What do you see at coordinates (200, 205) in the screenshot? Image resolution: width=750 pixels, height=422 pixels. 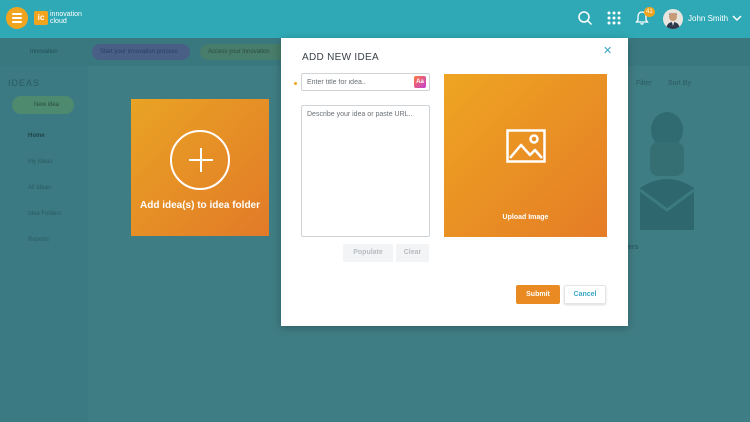 I see `add-to-folder-label: Add idea(s) to idea folder` at bounding box center [200, 205].